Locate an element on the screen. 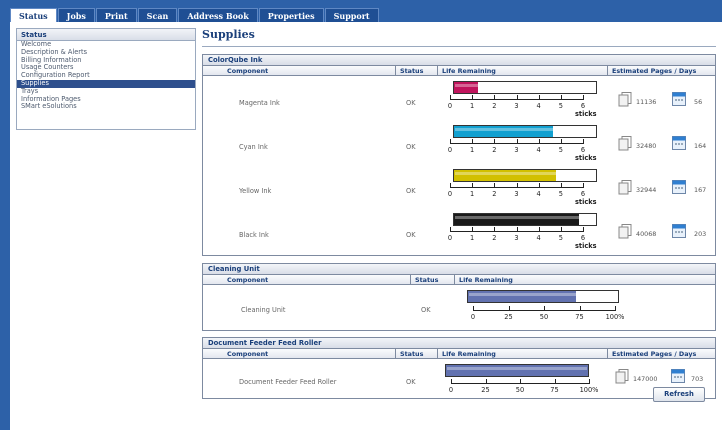 Image resolution: width=722 pixels, height=430 pixels. tab-scan: Scan is located at coordinates (157, 15).